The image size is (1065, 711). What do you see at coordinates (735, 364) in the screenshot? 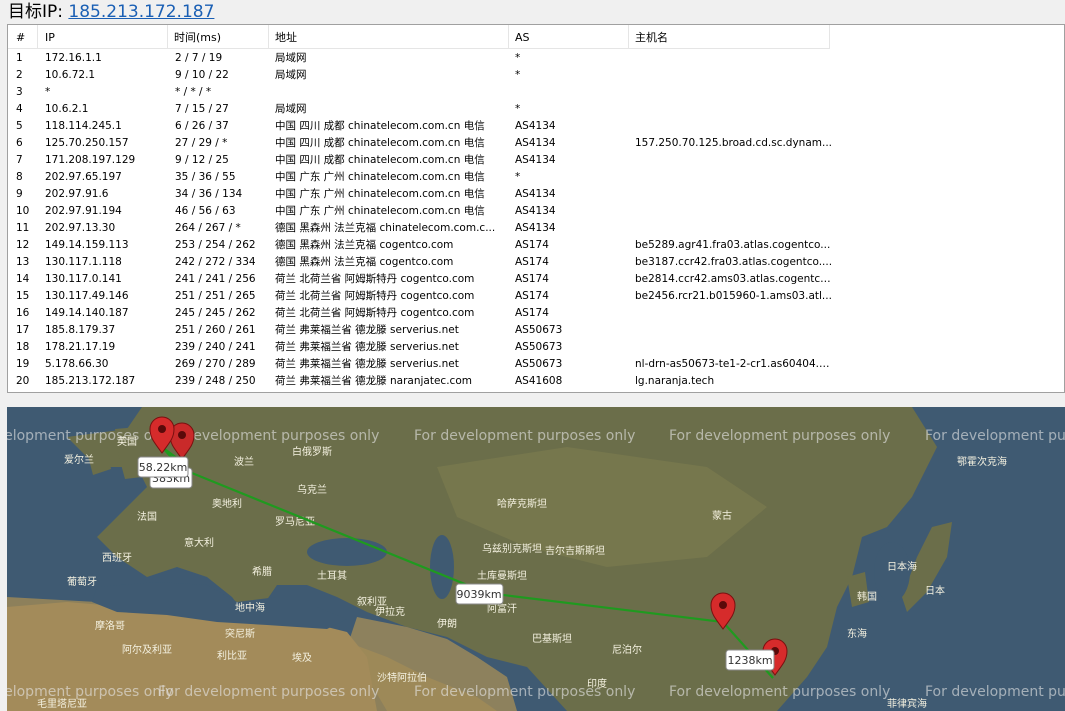
I see `cell-hostname: nl-drn-as50673-te1-2-cr1.as60404.net` at bounding box center [735, 364].